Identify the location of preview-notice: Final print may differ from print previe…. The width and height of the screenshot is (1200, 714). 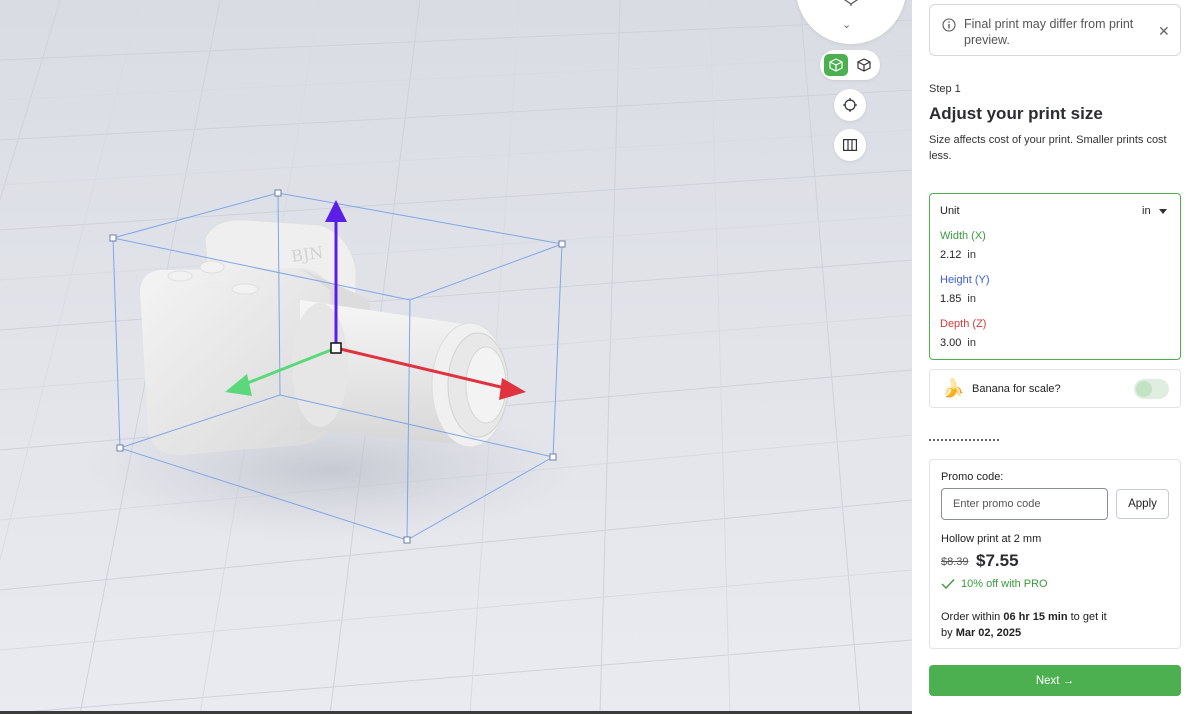
(1055, 30).